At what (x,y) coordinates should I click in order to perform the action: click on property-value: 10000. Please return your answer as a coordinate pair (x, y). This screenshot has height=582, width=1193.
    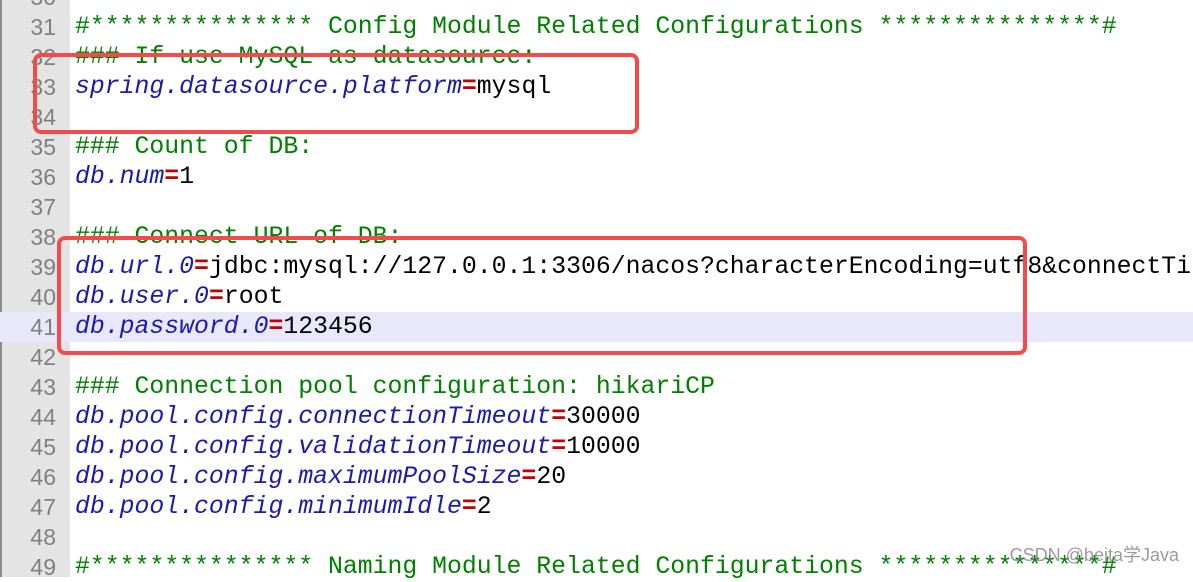
    Looking at the image, I should click on (603, 447).